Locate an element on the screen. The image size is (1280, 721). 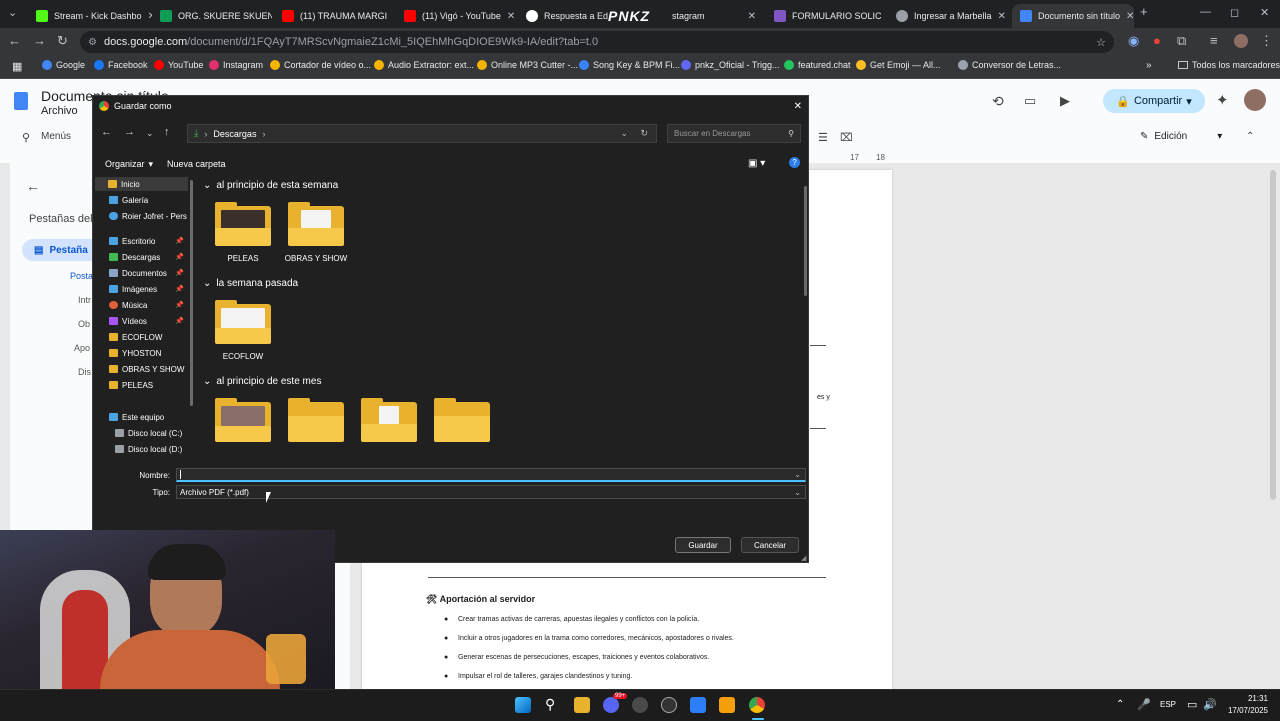
breadcrumb-descargas: Descargas is located at coordinates (234, 134).